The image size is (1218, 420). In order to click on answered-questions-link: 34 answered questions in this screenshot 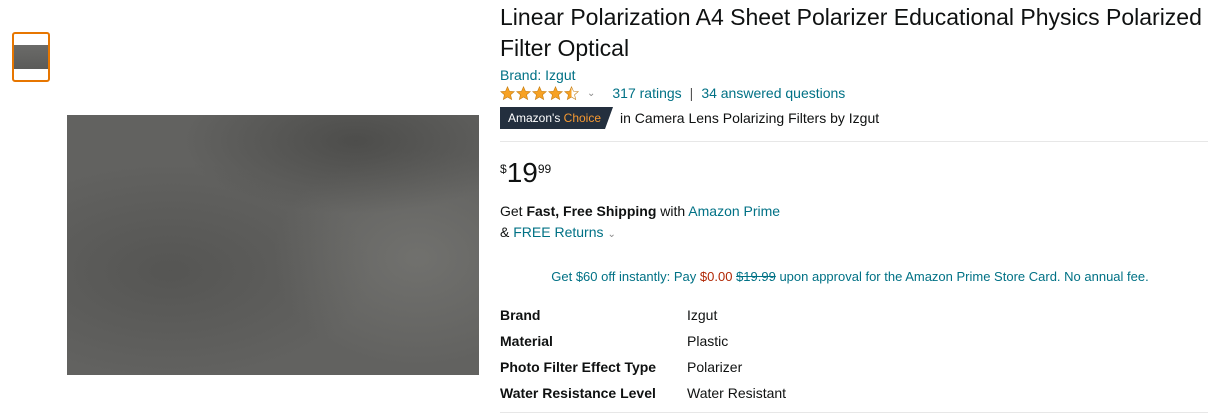, I will do `click(773, 93)`.